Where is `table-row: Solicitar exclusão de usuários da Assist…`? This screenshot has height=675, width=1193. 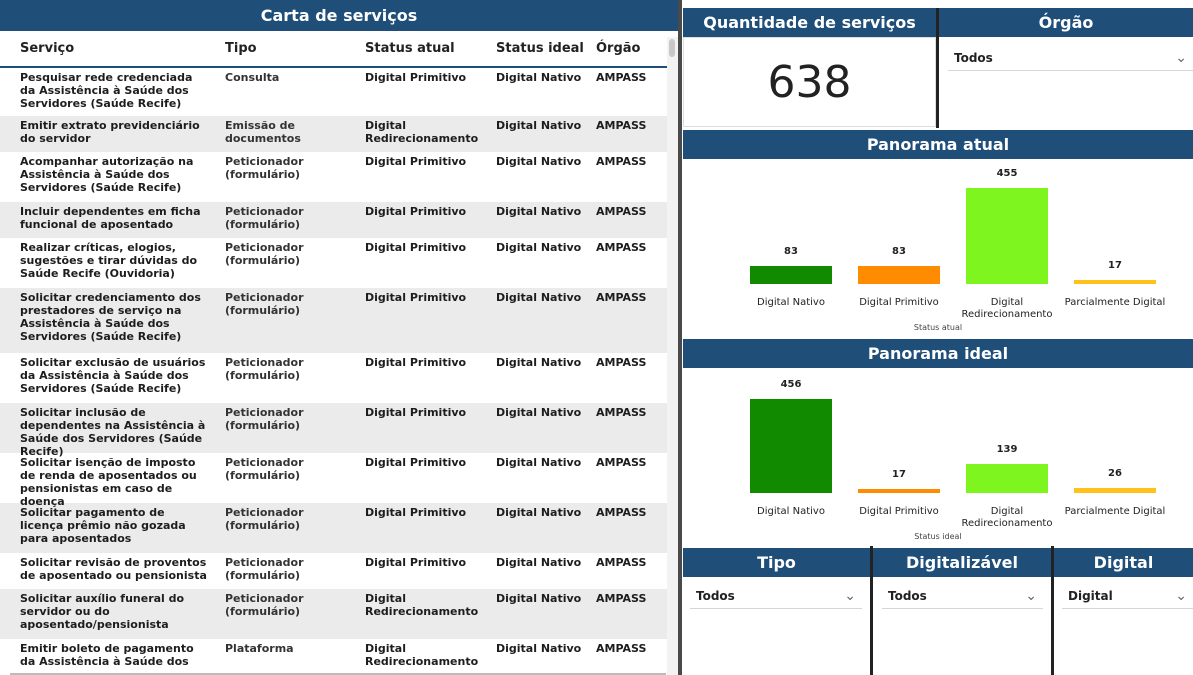 table-row: Solicitar exclusão de usuários da Assist… is located at coordinates (333, 378).